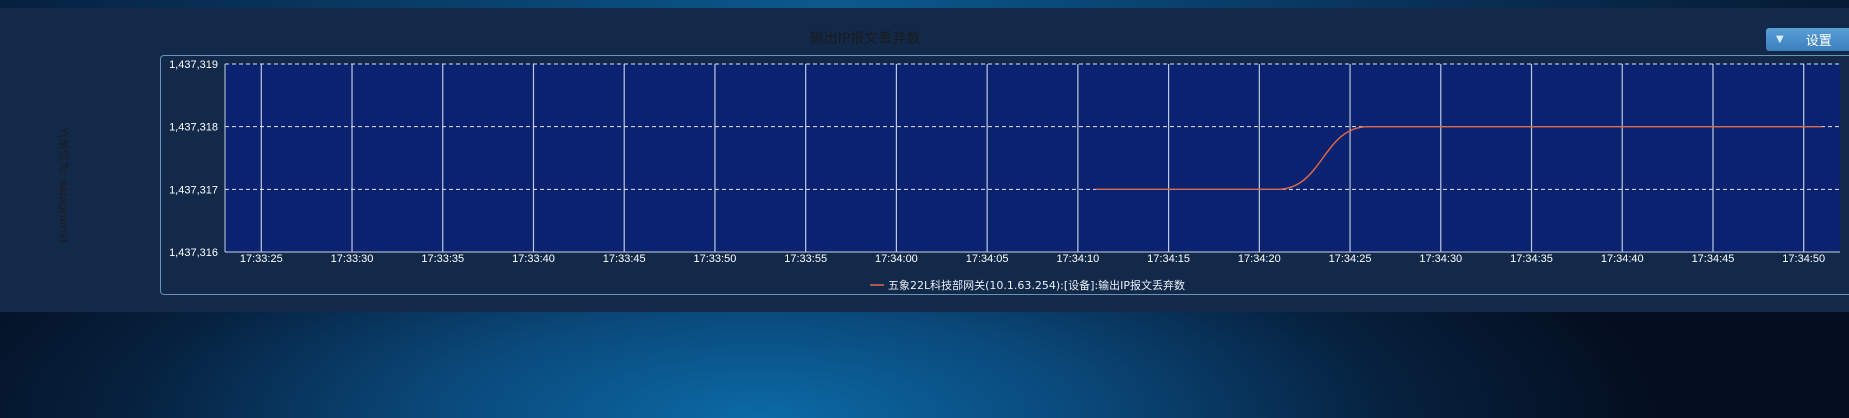  Describe the element at coordinates (1168, 259) in the screenshot. I see `x-tick-label: 17:34:15` at that location.